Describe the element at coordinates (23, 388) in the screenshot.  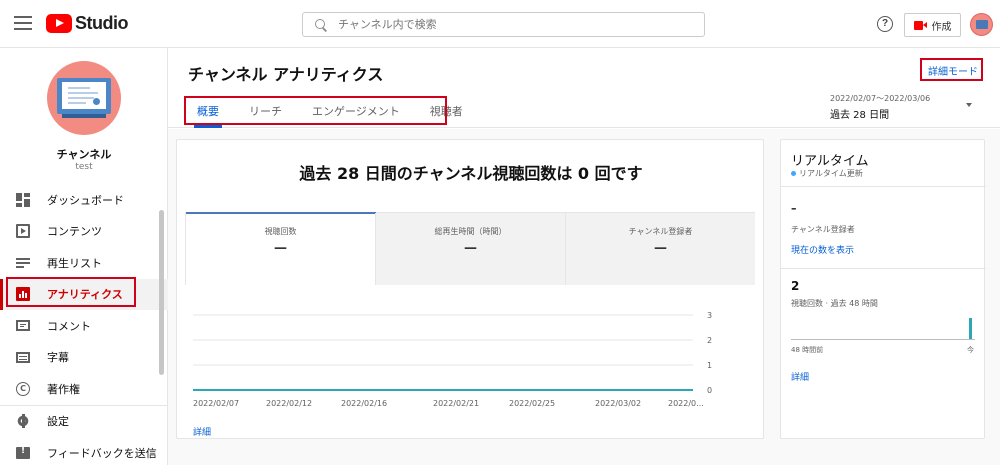
I see `copyright-icon: C` at that location.